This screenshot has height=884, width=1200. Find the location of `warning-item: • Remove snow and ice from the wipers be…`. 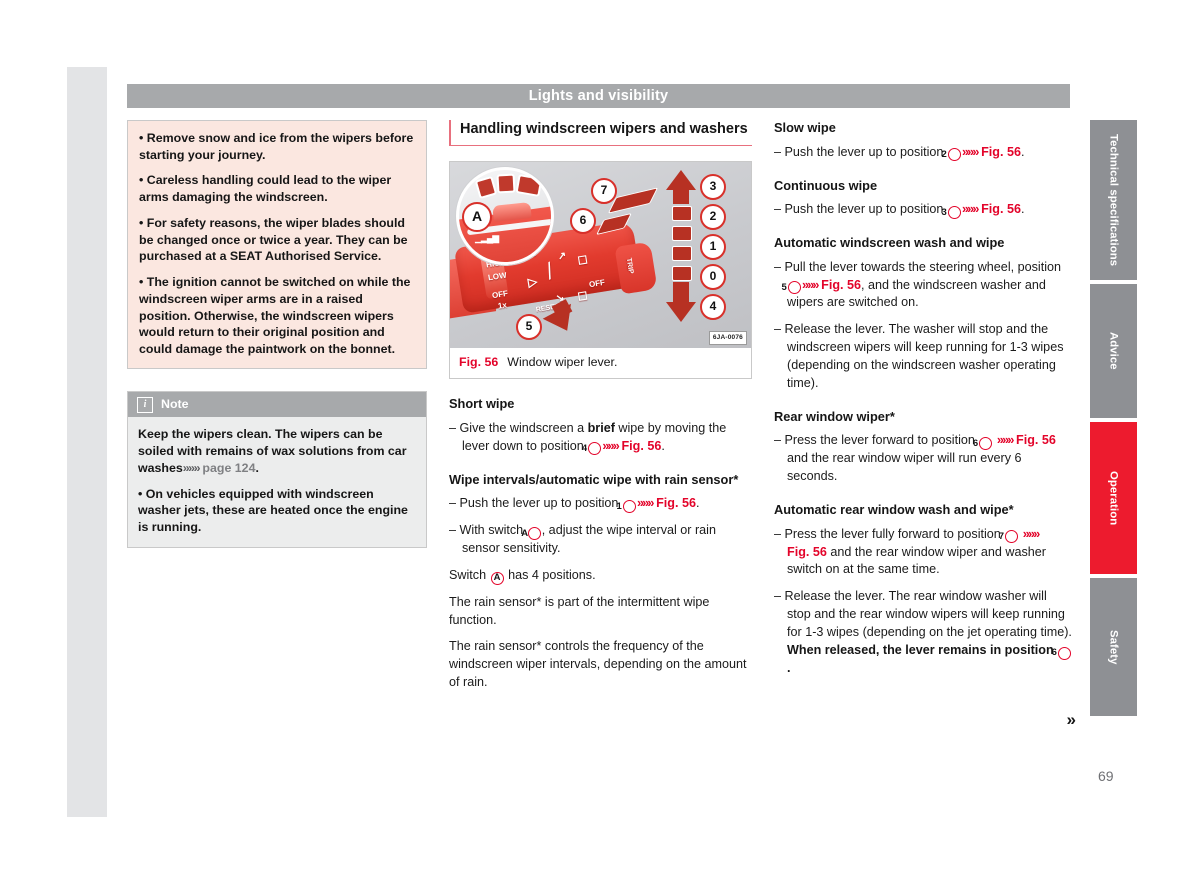

warning-item: • Remove snow and ice from the wipers be… is located at coordinates (276, 146).